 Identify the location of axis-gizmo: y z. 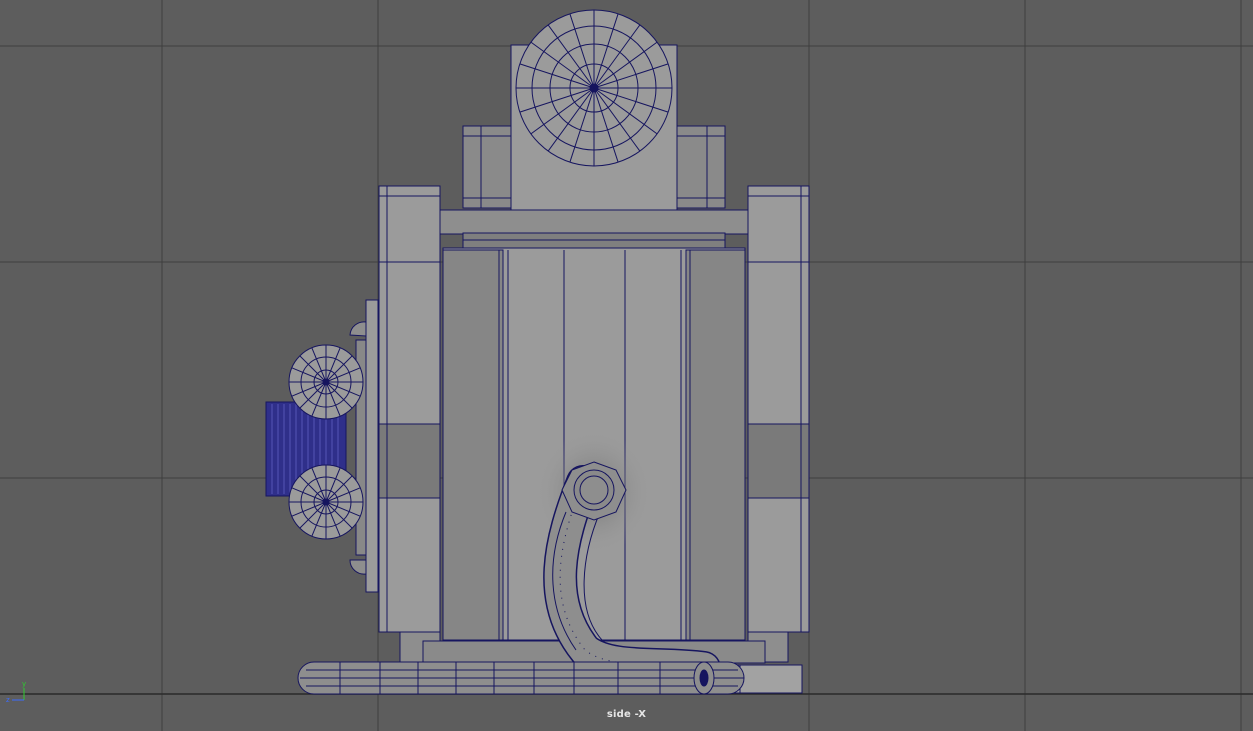
(16, 692).